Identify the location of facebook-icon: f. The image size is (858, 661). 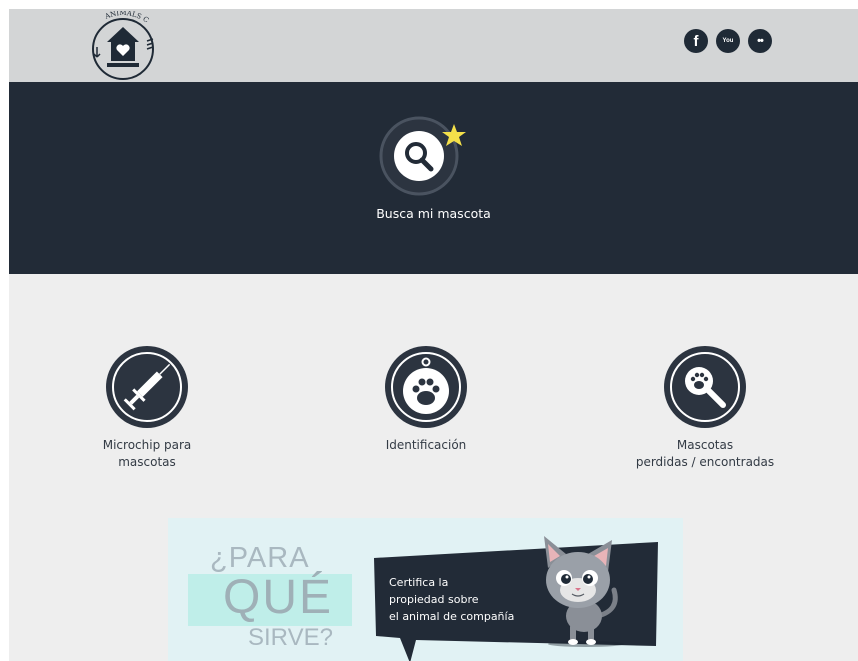
(696, 41).